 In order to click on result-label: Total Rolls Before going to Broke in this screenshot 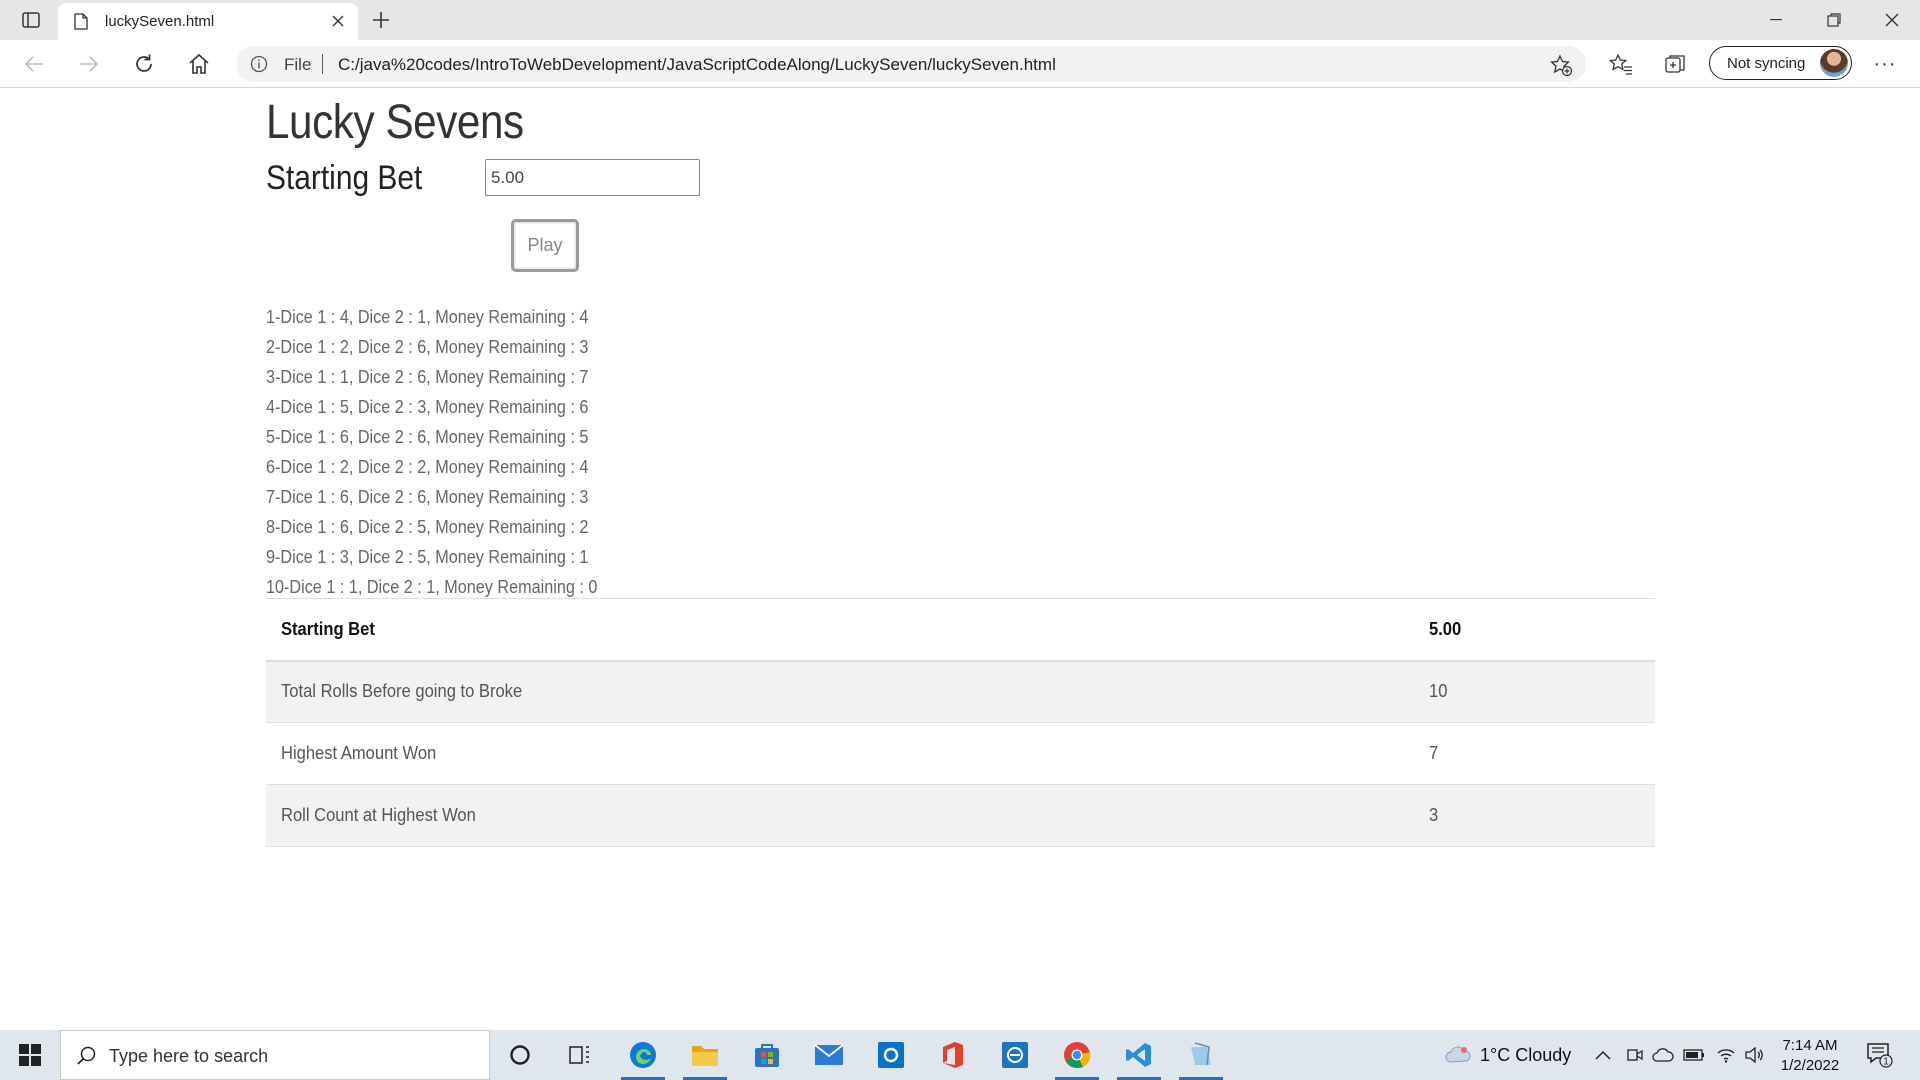, I will do `click(402, 691)`.